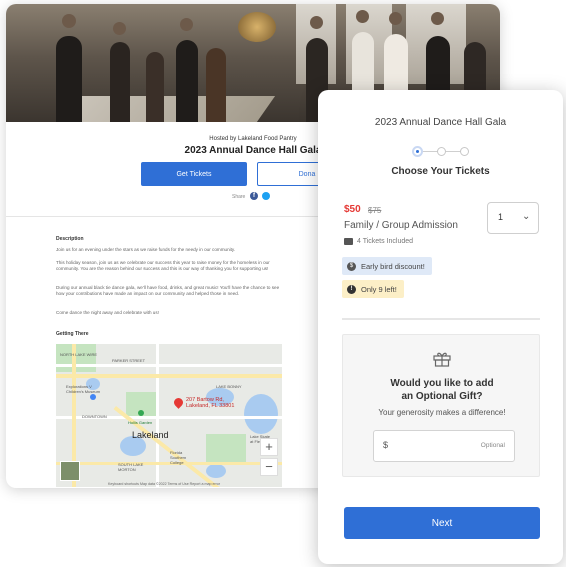 The height and width of the screenshot is (567, 566). I want to click on gift-subtext: Your generosity makes a difference!, so click(442, 412).